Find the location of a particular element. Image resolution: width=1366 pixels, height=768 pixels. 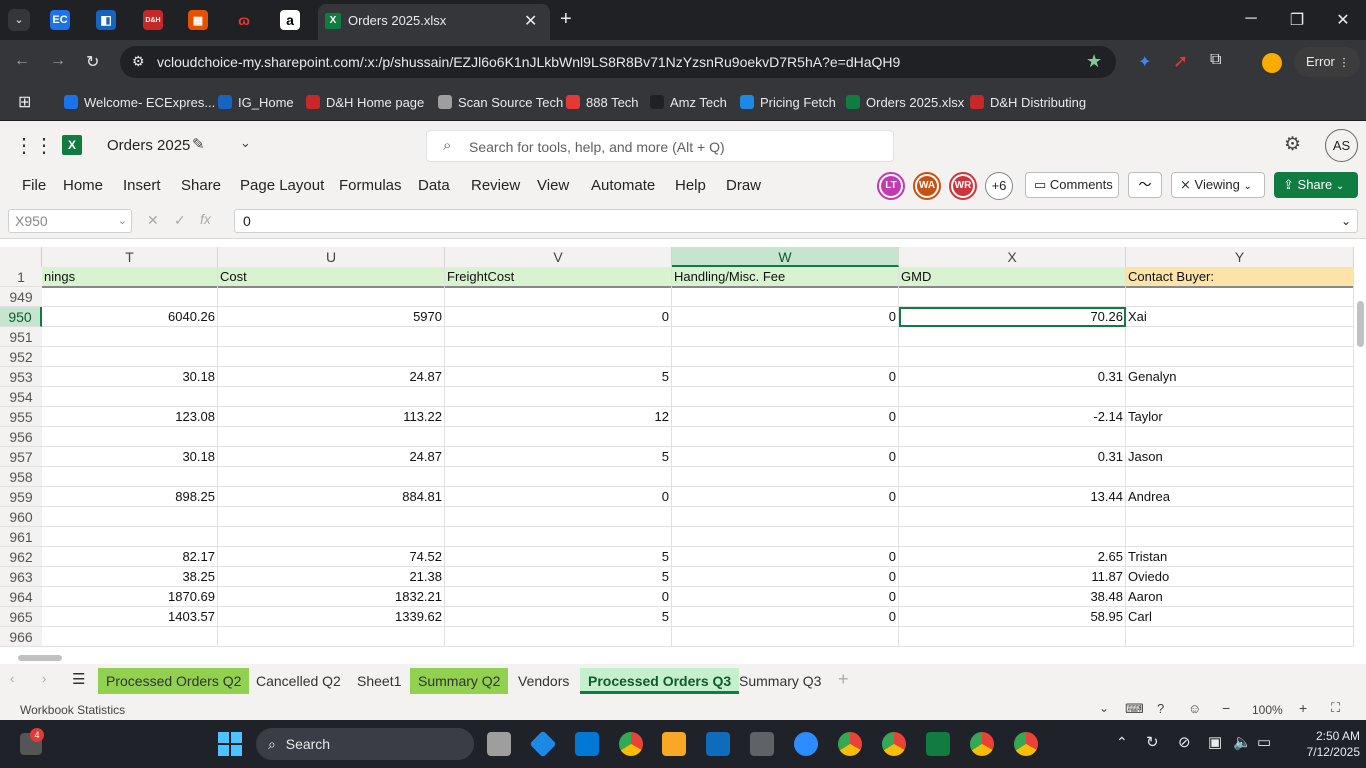

row-number: 951 is located at coordinates (21, 337).